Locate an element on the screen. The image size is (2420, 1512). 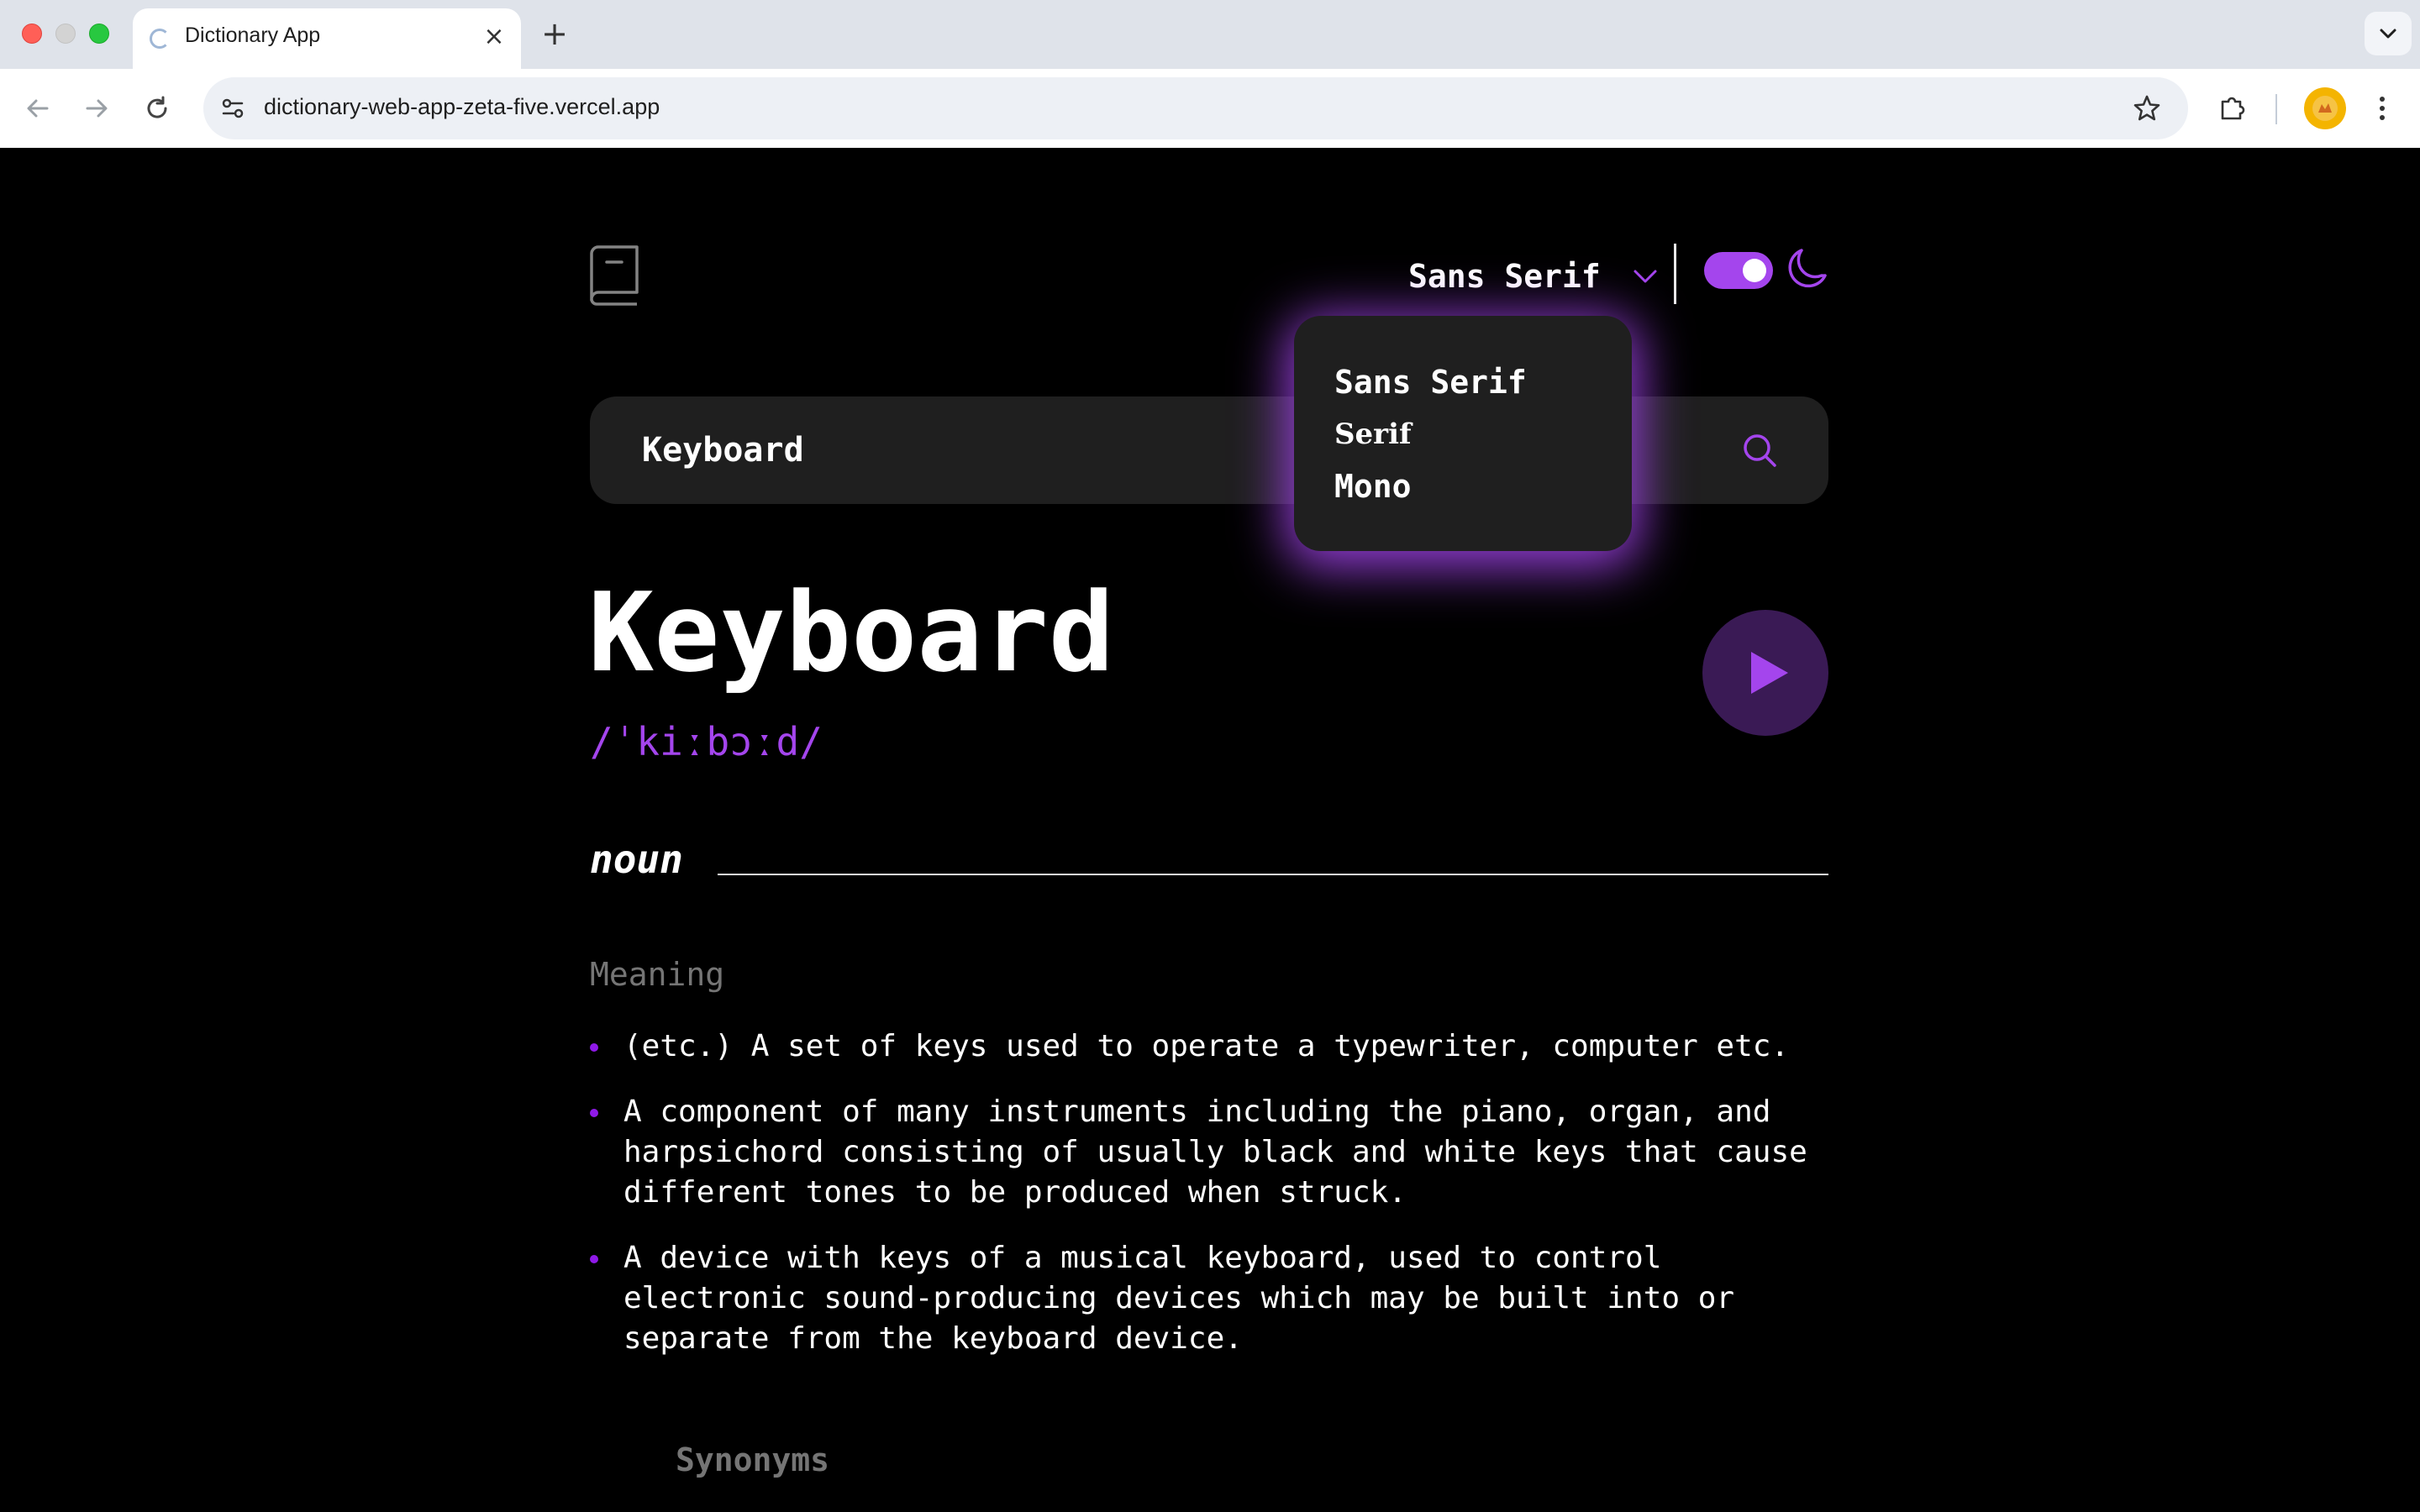
browser-tab: Dictionary App × is located at coordinates (327, 38).